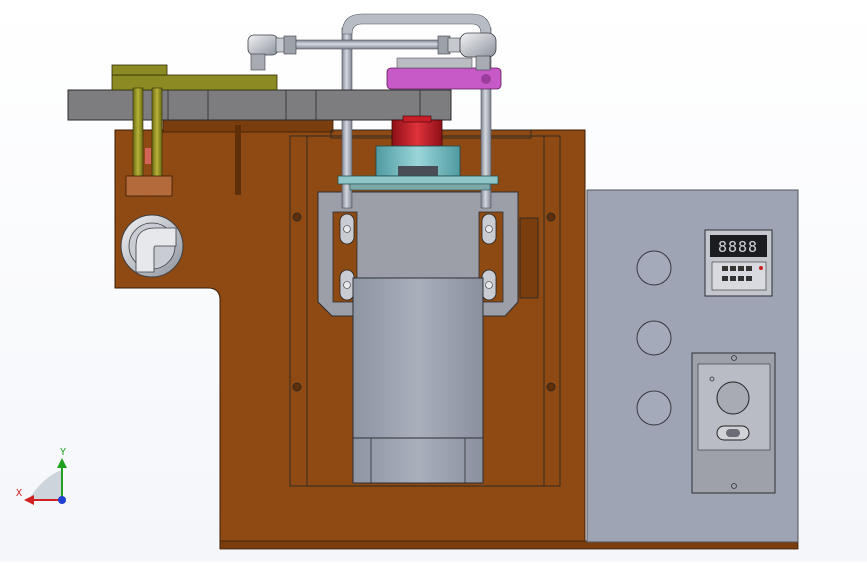  Describe the element at coordinates (41, 476) in the screenshot. I see `coordinate-triad: Y X` at that location.